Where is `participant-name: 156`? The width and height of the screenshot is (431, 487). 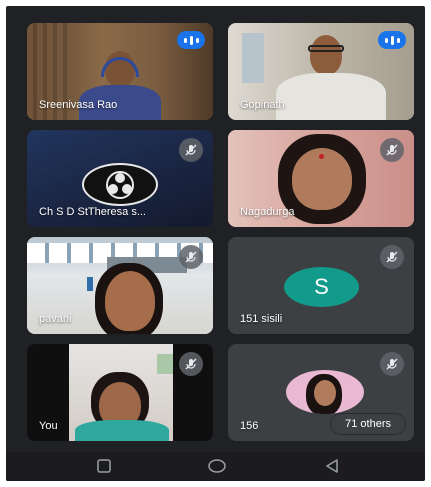 participant-name: 156 is located at coordinates (249, 426).